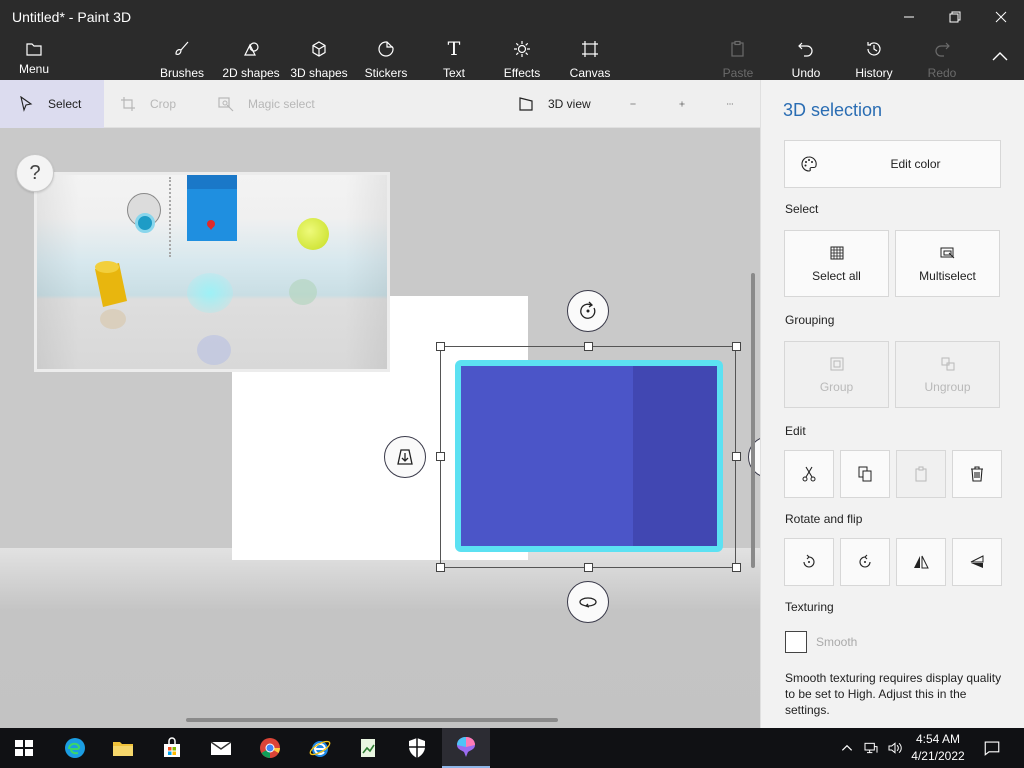 The image size is (1024, 768). I want to click on notepad-button, so click(368, 748).